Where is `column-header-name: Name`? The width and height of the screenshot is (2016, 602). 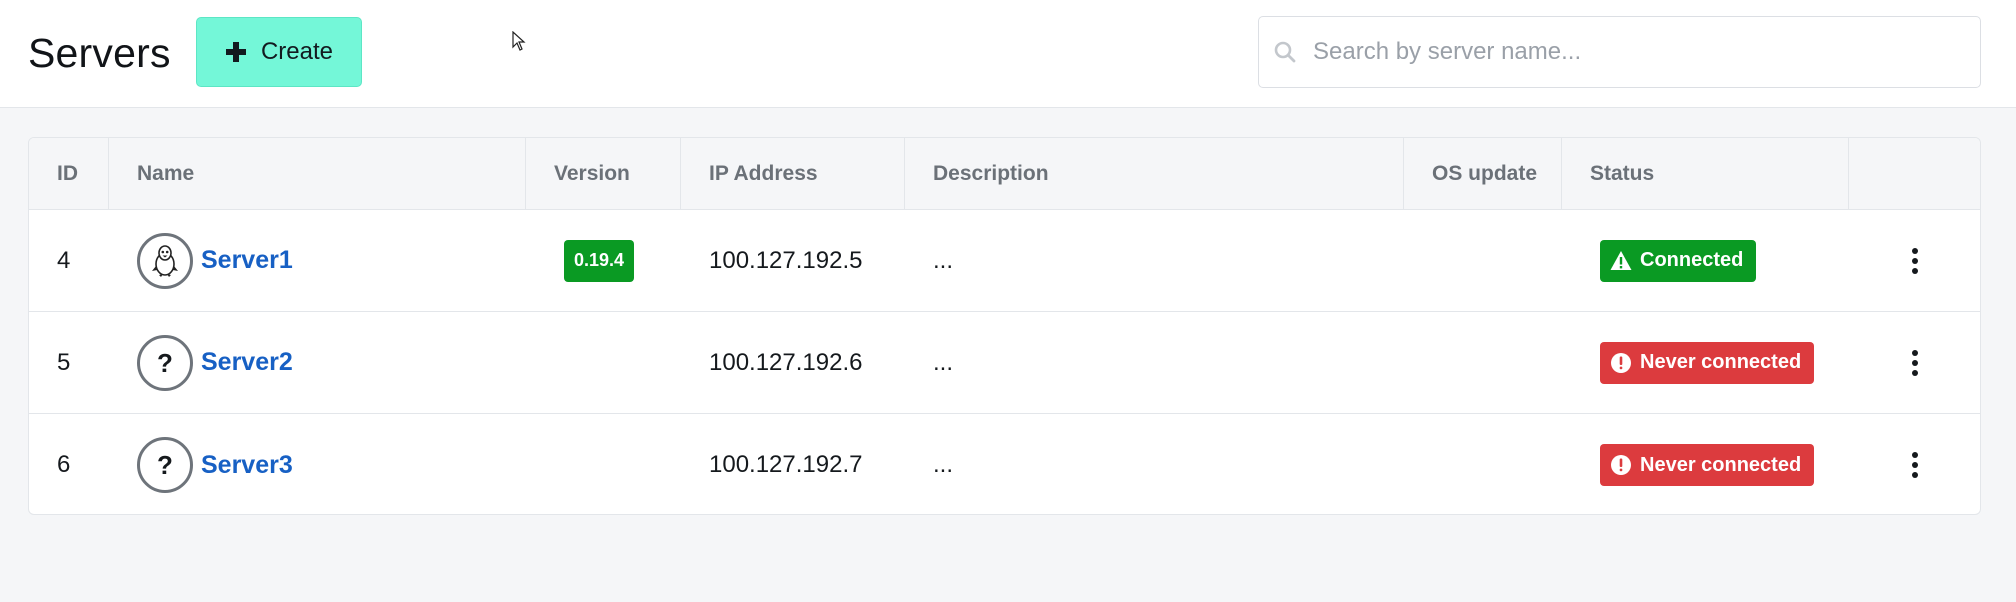 column-header-name: Name is located at coordinates (317, 173).